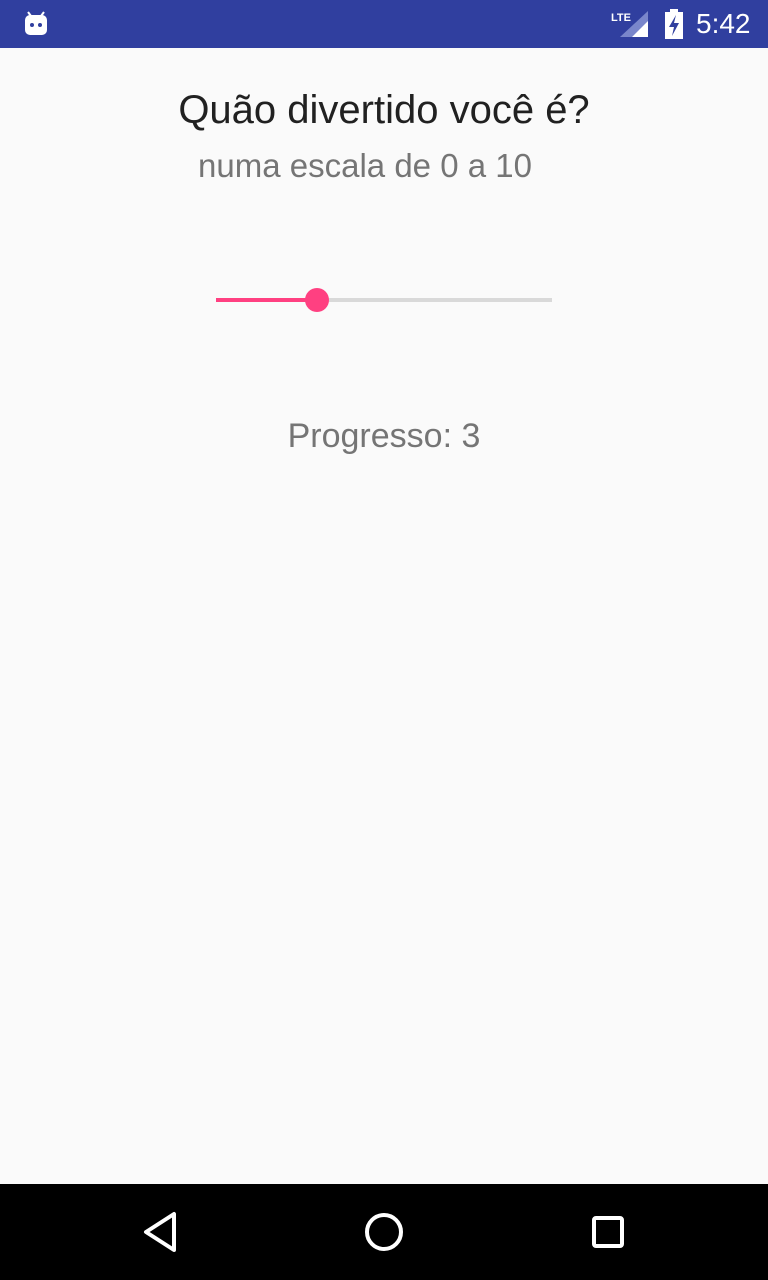 The width and height of the screenshot is (768, 1280). What do you see at coordinates (384, 110) in the screenshot?
I see `page-title: Quão divertido você é?` at bounding box center [384, 110].